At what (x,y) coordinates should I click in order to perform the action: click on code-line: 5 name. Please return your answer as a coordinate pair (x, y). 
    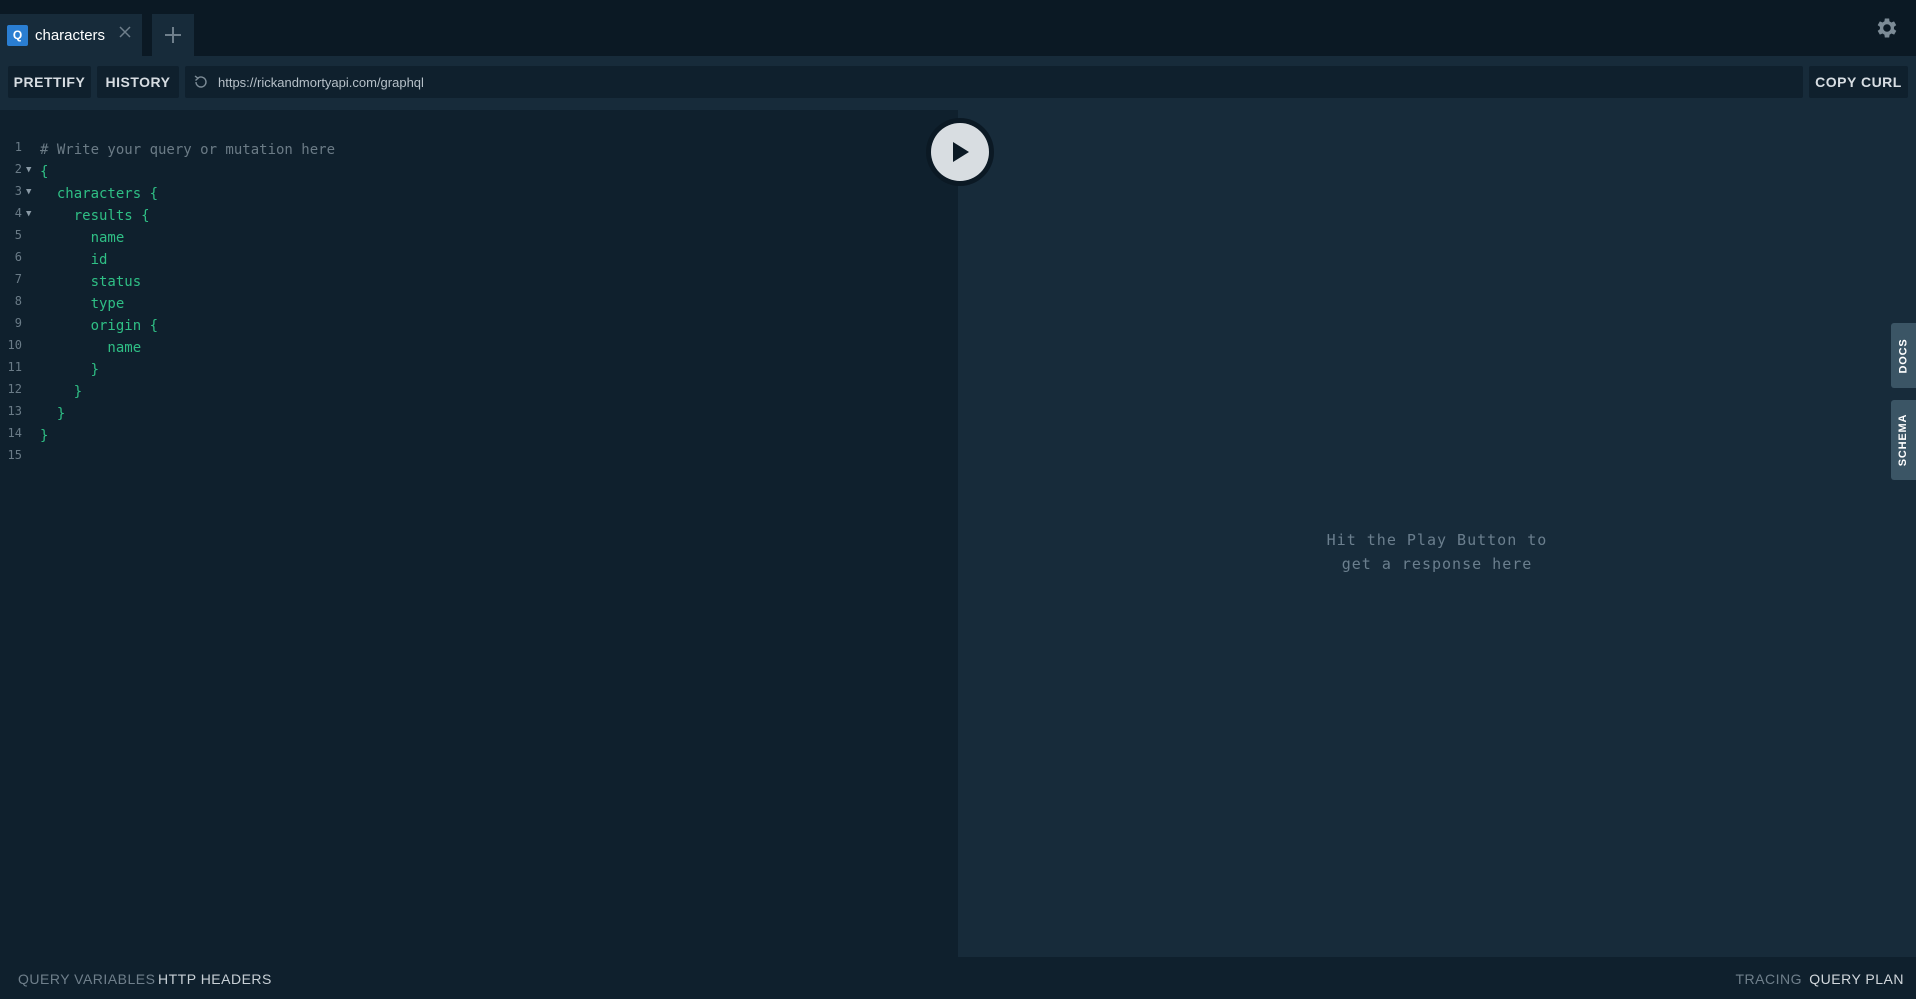
    Looking at the image, I should click on (479, 239).